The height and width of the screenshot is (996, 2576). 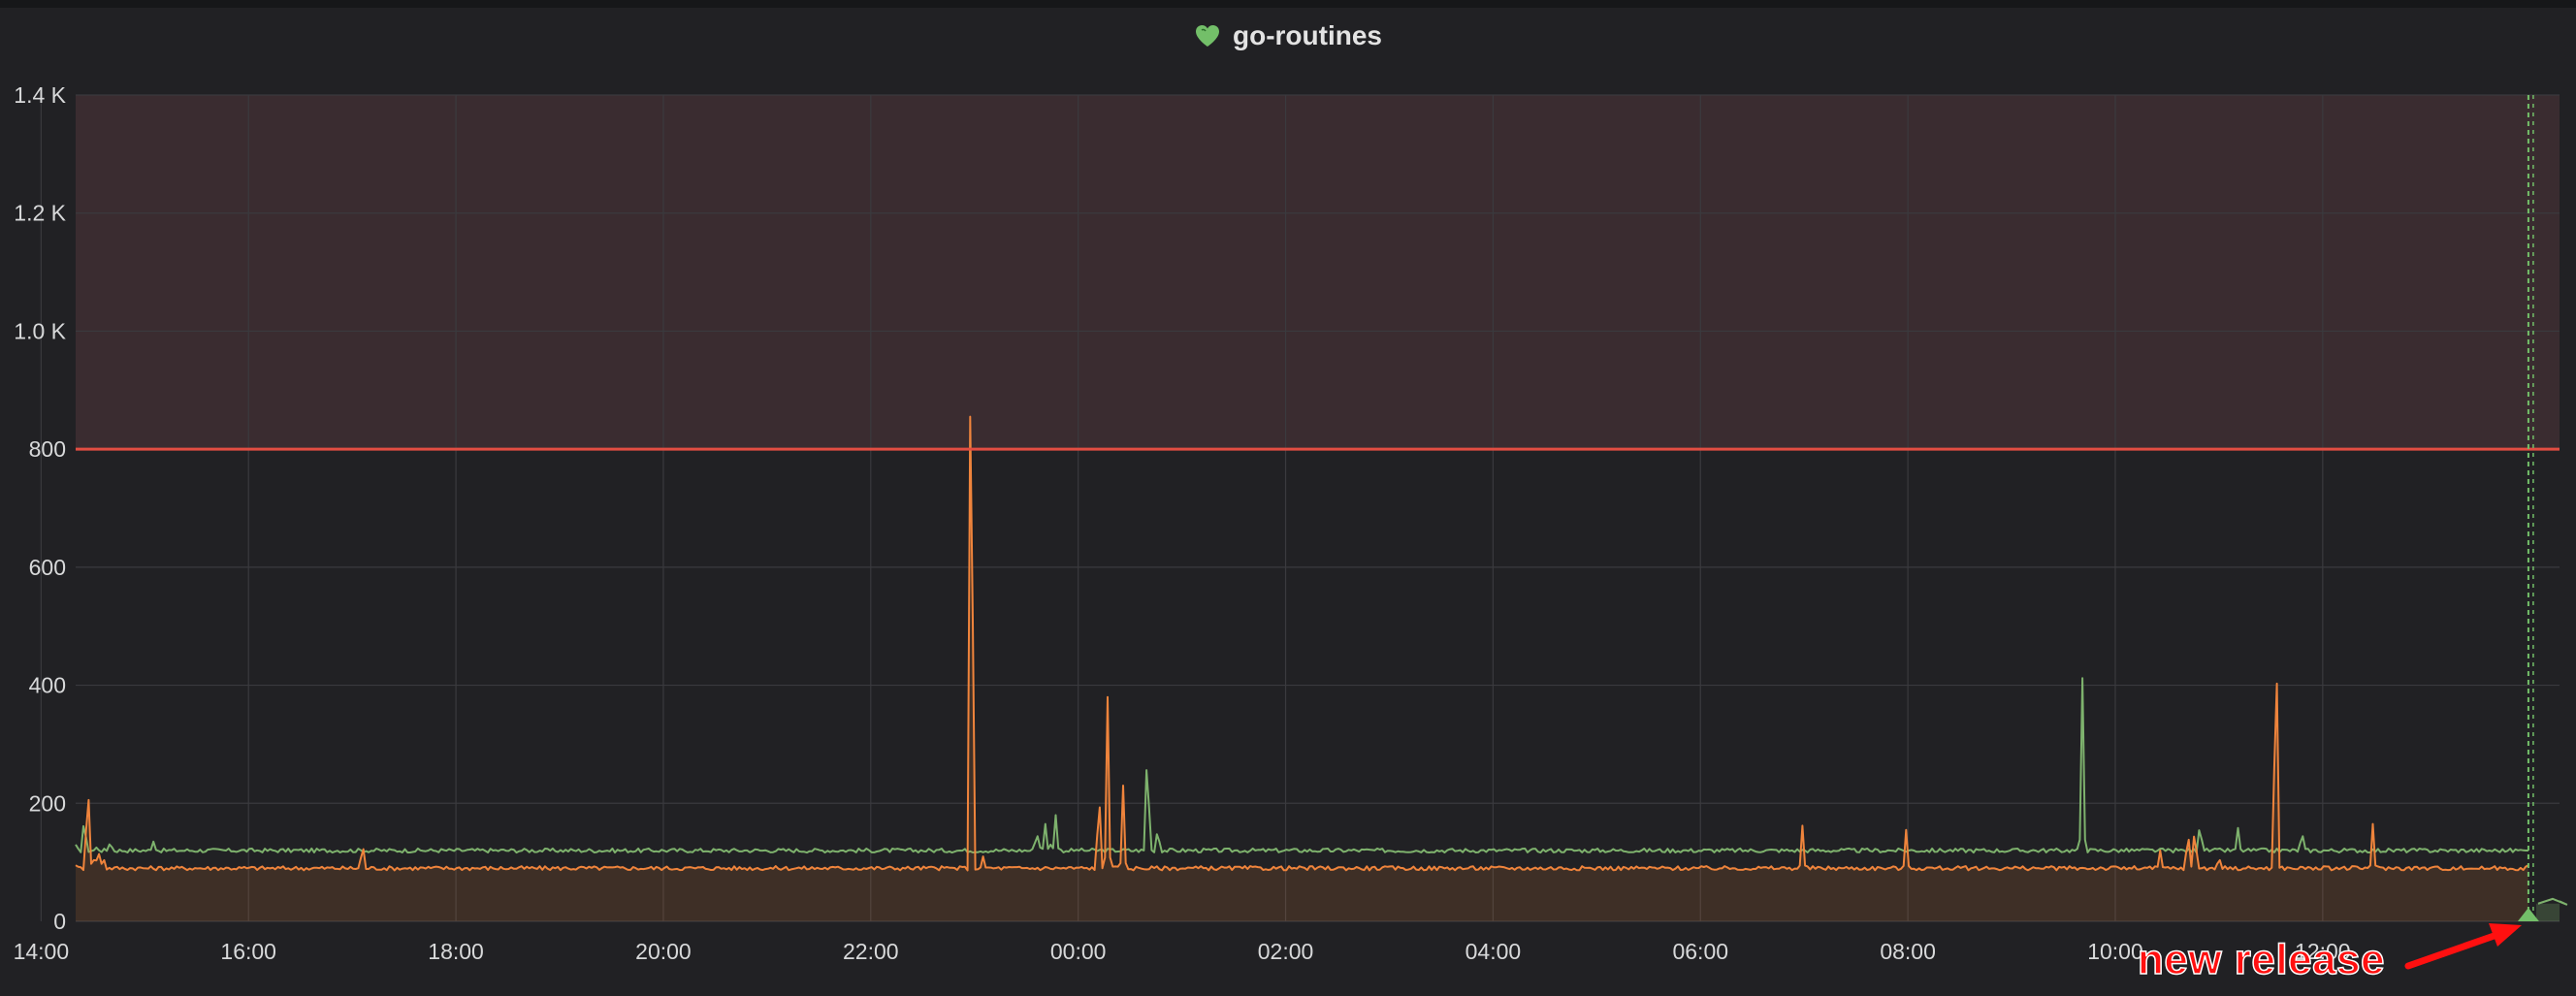 I want to click on x-tick-label: 08:00, so click(x=1908, y=951).